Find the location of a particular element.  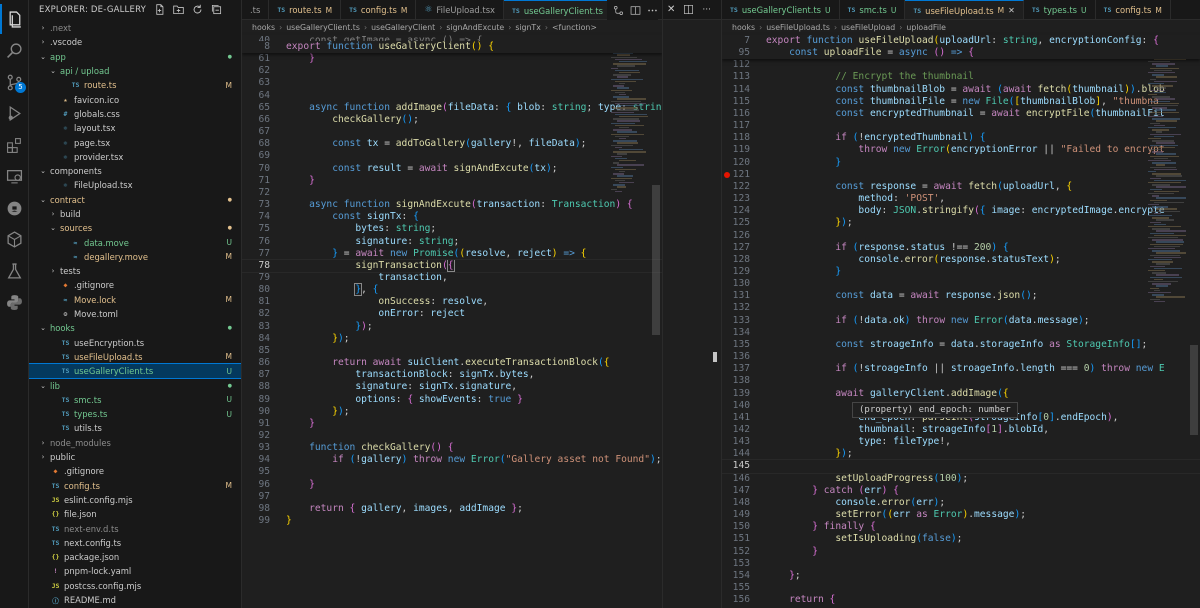

code-line: 120 } is located at coordinates (961, 163).